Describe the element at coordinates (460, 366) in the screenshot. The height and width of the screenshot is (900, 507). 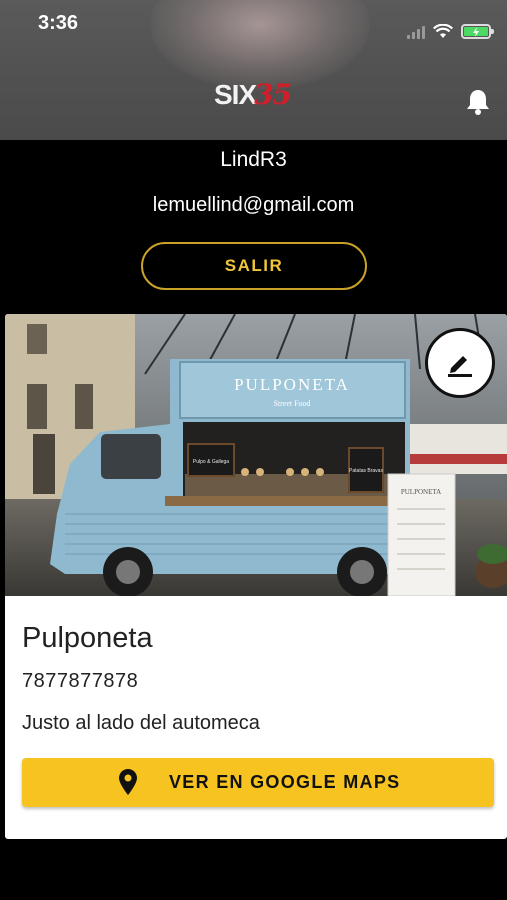
I see `pencil-icon` at that location.